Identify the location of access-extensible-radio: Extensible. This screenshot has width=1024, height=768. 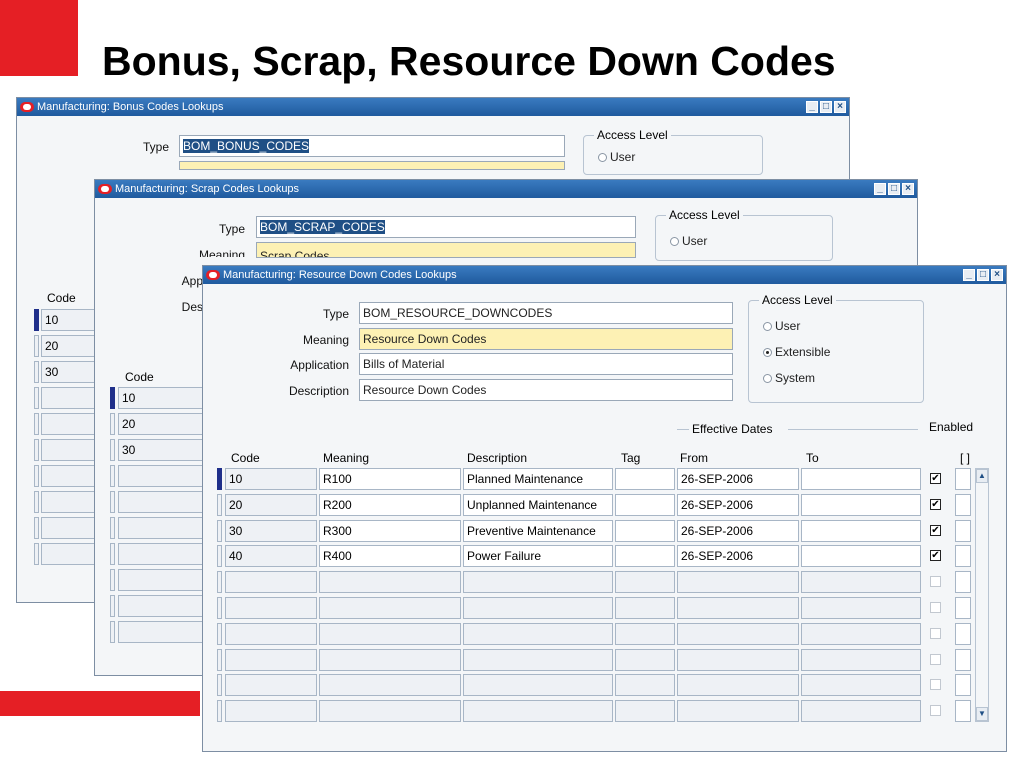
(796, 352).